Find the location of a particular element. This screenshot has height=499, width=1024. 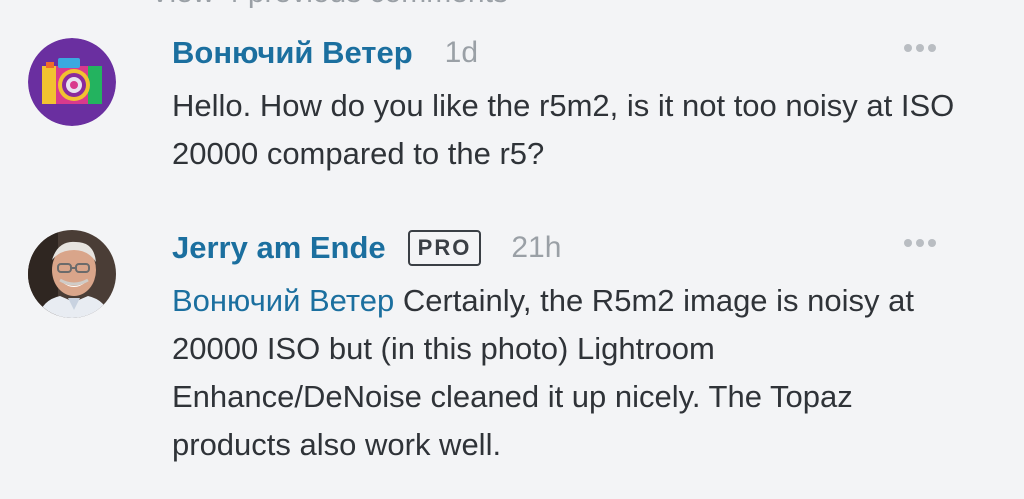

comment-header: Jerry am Ende PRO 21h is located at coordinates (366, 248).